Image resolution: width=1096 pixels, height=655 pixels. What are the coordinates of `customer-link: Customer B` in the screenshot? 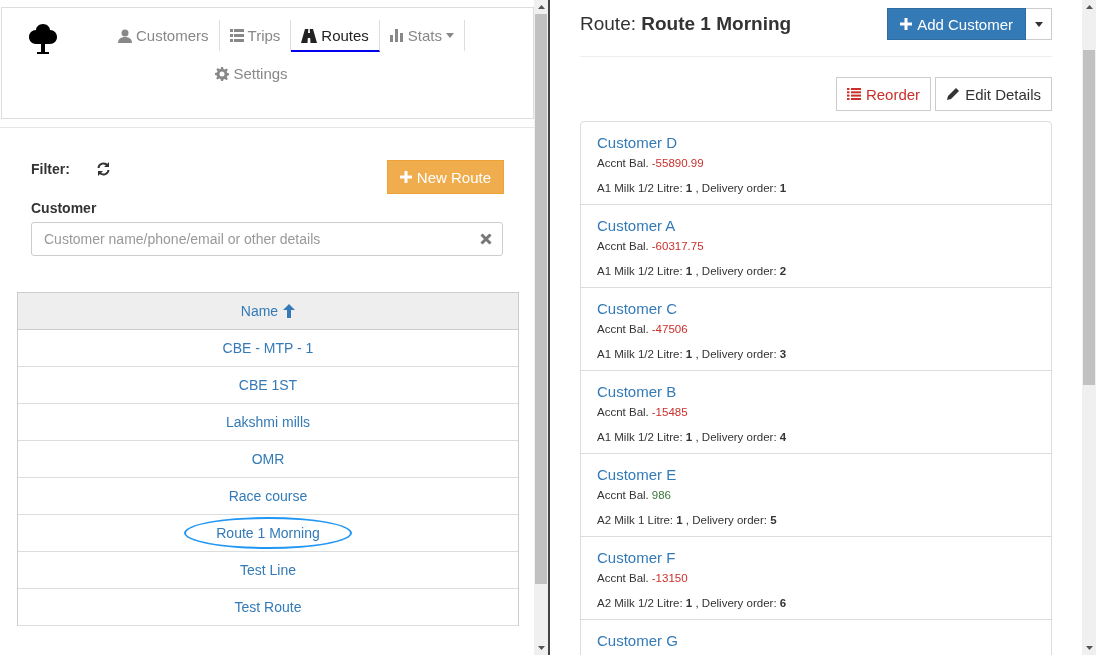 It's located at (816, 391).